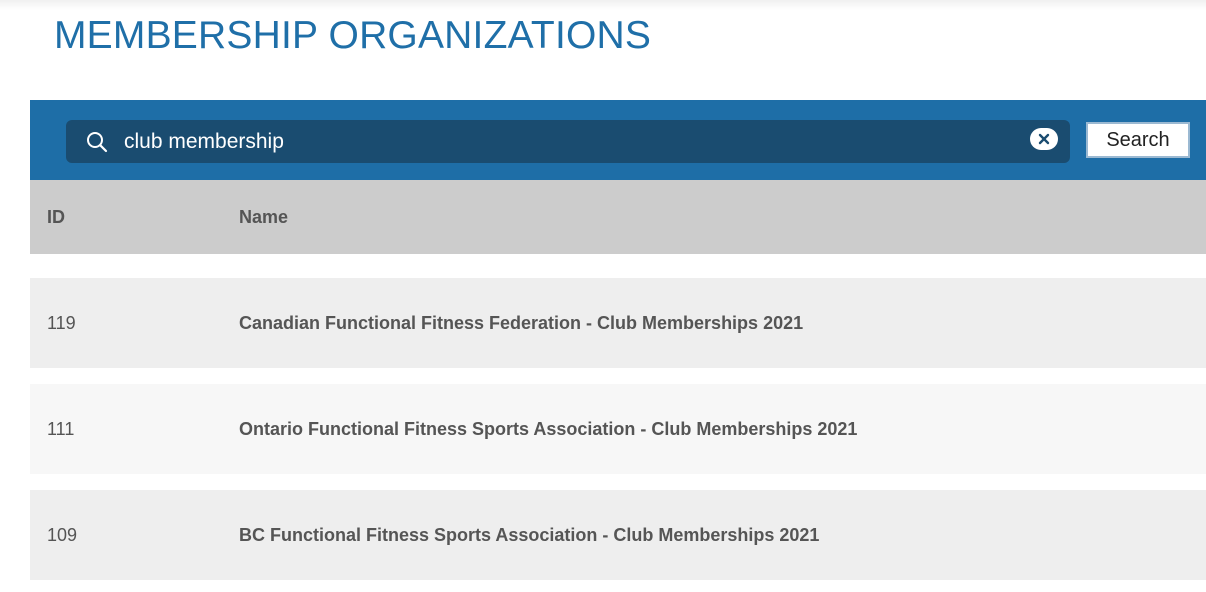 This screenshot has width=1206, height=592. I want to click on page-title: MEMBERSHIP ORGANIZATIONS, so click(353, 35).